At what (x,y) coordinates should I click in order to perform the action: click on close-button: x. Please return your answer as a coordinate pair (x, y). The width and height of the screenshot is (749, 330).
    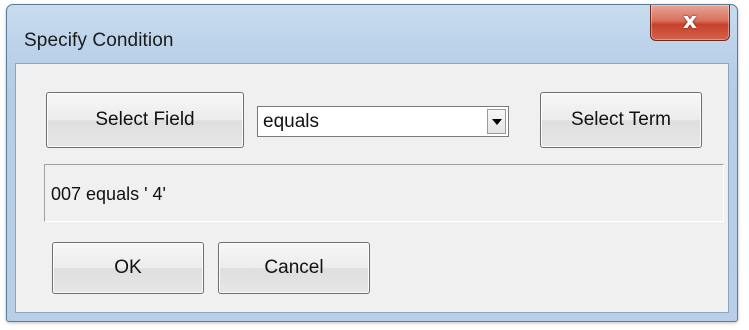
    Looking at the image, I should click on (690, 23).